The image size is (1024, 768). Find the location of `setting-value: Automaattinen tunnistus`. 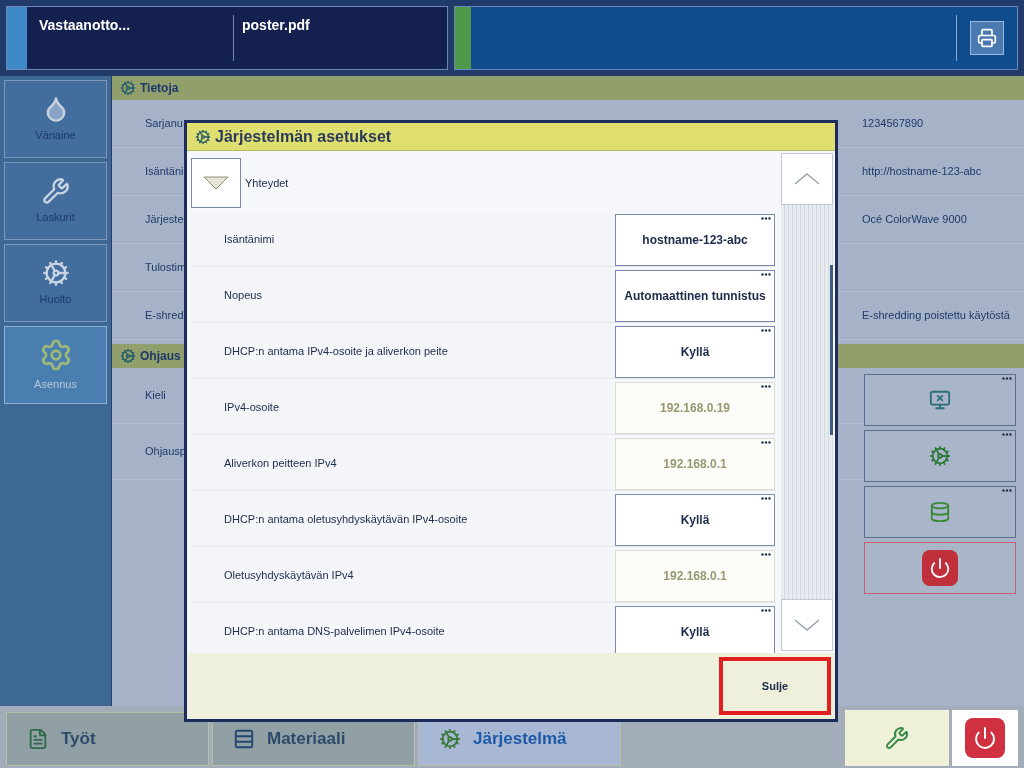

setting-value: Automaattinen tunnistus is located at coordinates (695, 295).